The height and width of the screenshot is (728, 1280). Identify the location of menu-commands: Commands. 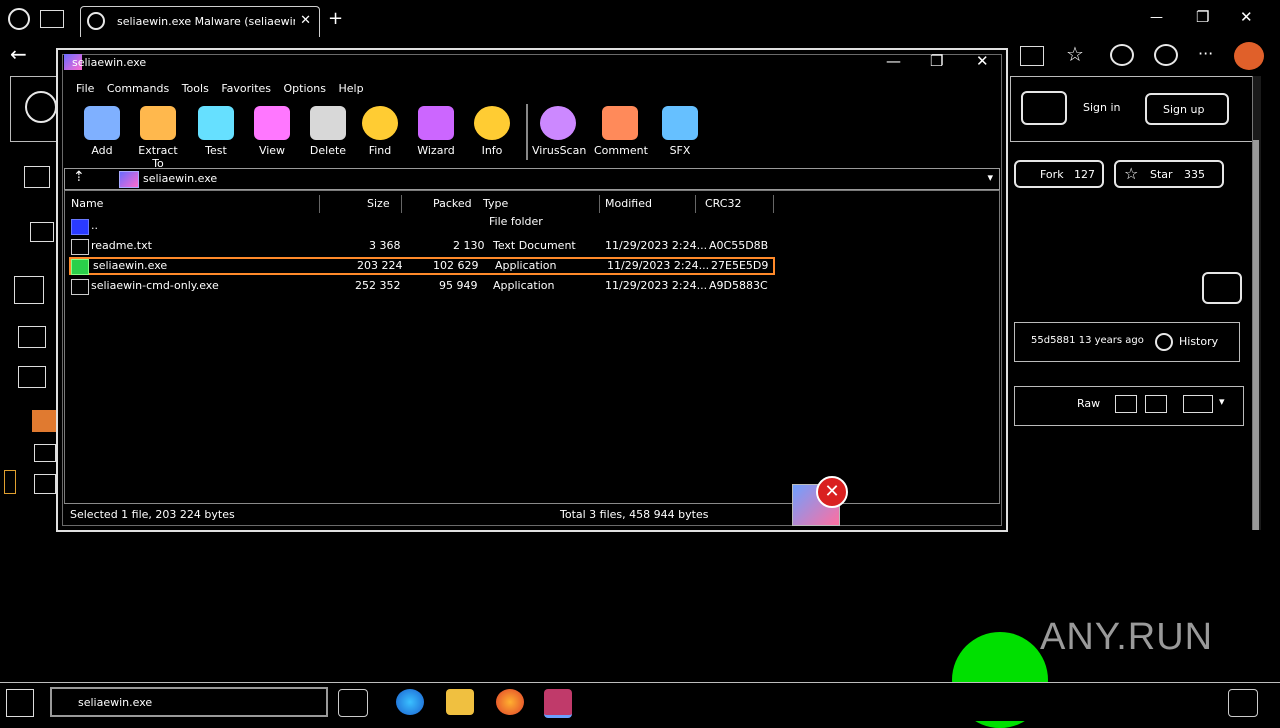
(138, 88).